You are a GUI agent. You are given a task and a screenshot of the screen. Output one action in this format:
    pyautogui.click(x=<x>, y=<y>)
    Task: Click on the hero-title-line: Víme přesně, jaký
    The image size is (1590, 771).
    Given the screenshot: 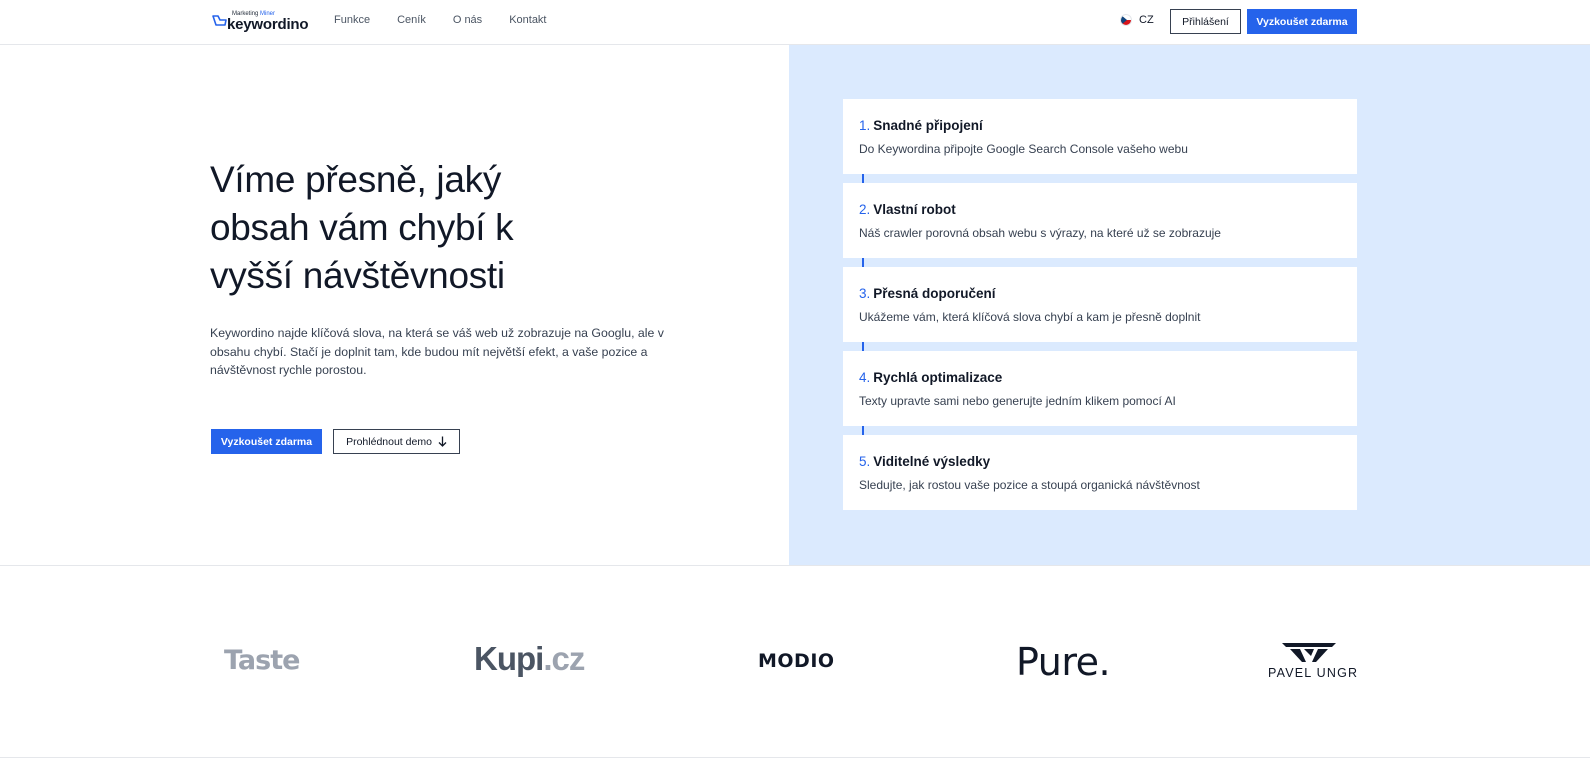 What is the action you would take?
    pyautogui.click(x=356, y=179)
    